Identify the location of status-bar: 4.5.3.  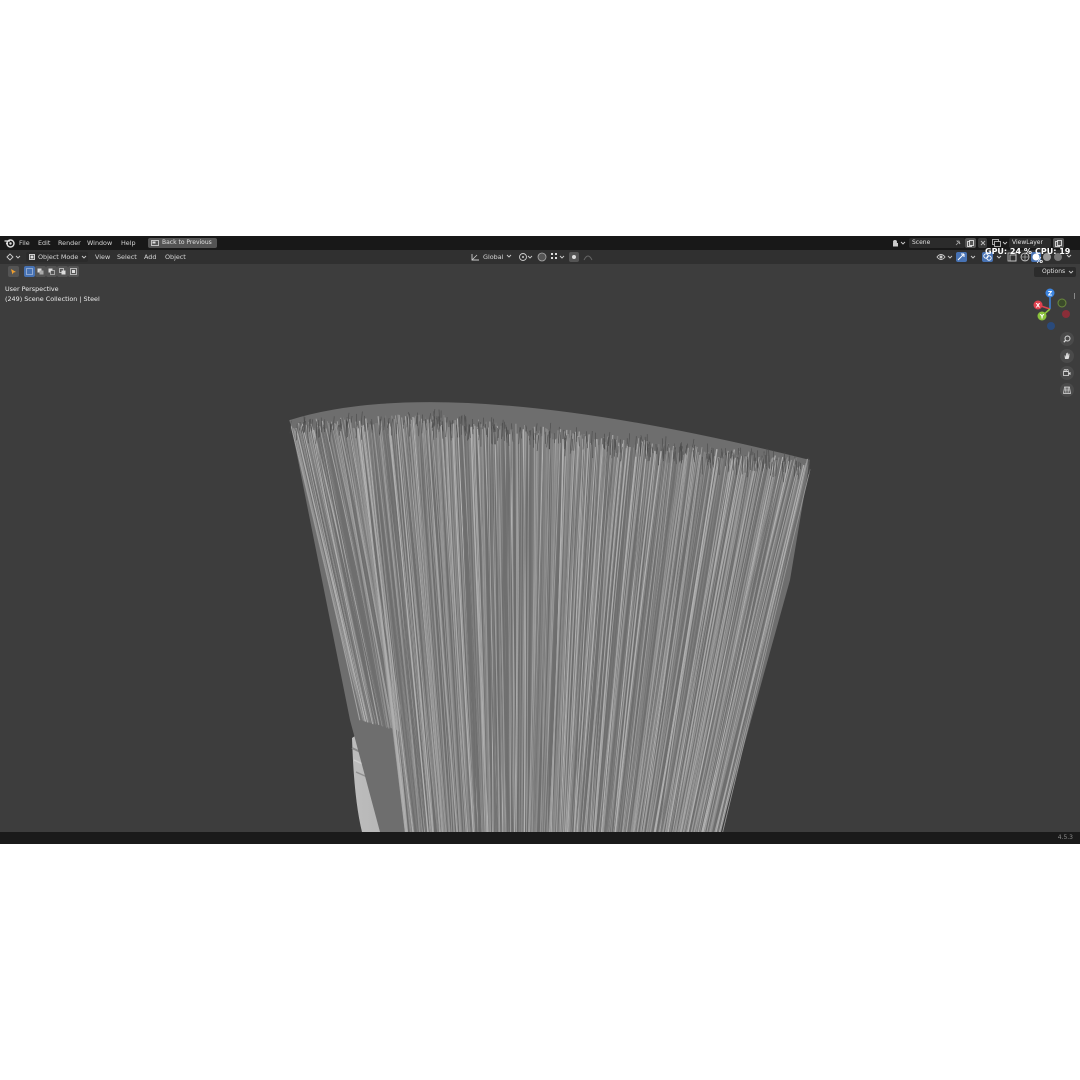
(540, 838).